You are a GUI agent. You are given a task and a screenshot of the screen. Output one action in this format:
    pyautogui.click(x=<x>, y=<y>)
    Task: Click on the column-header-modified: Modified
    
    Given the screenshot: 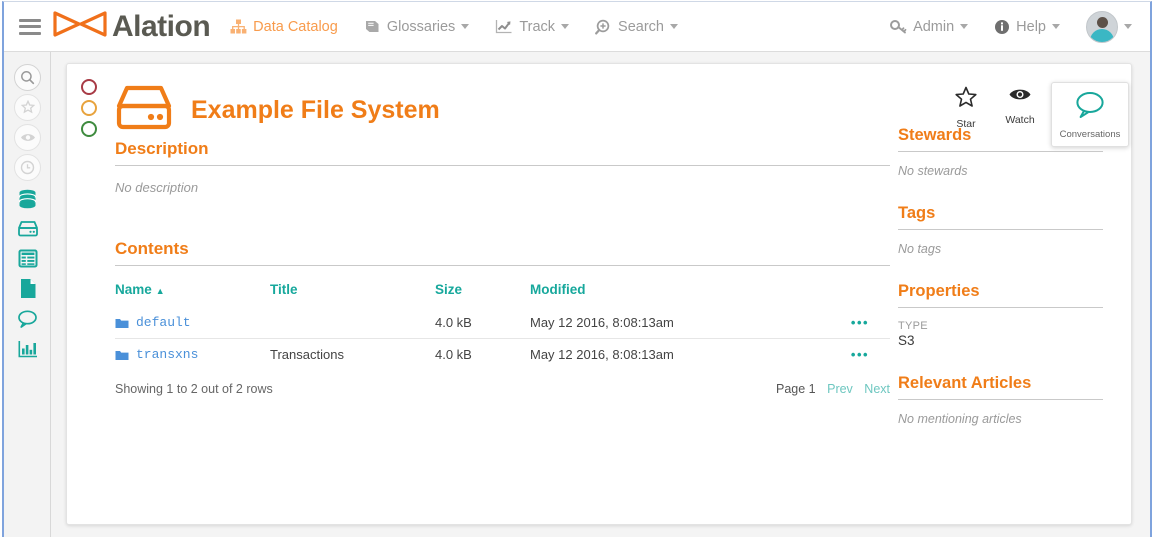 What is the action you would take?
    pyautogui.click(x=680, y=291)
    